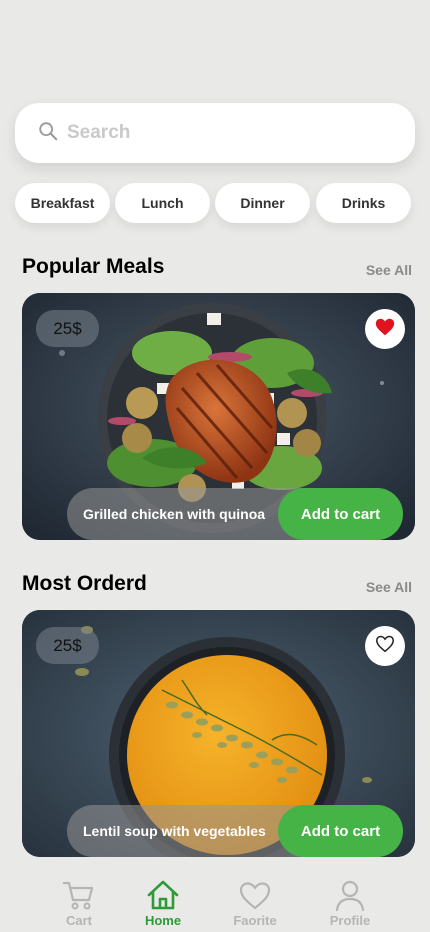  I want to click on meal-action-bar: Lentil soup with vegetables Add to cart, so click(235, 831).